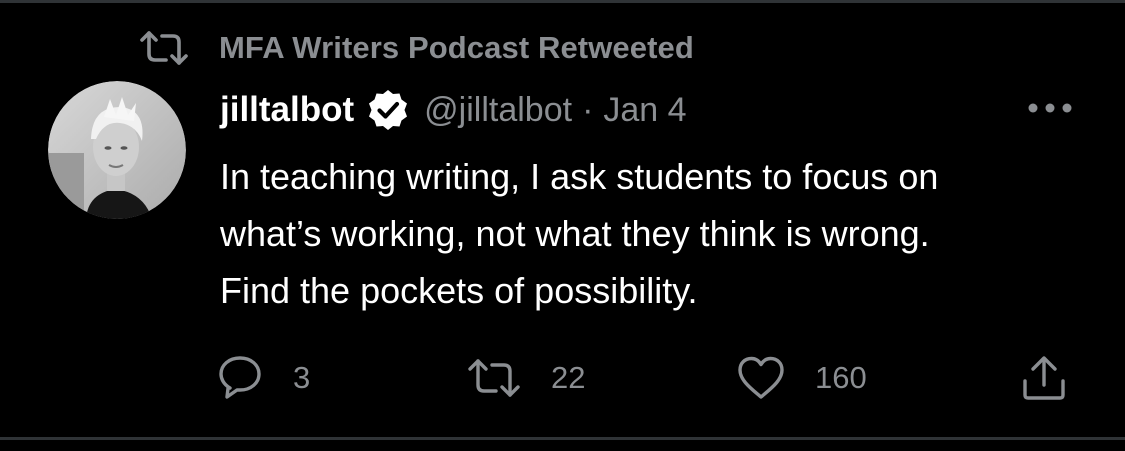 This screenshot has width=1125, height=451. Describe the element at coordinates (302, 377) in the screenshot. I see `reply-count: 3` at that location.